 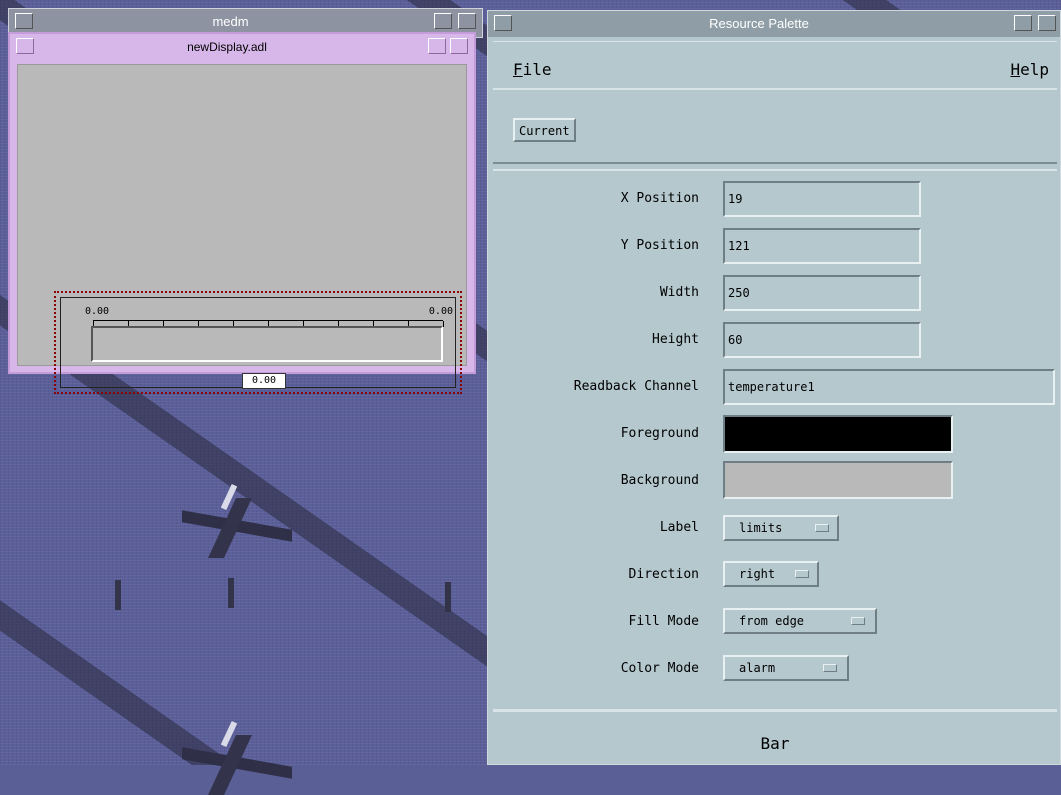 I want to click on scale-tick, so click(x=443, y=324).